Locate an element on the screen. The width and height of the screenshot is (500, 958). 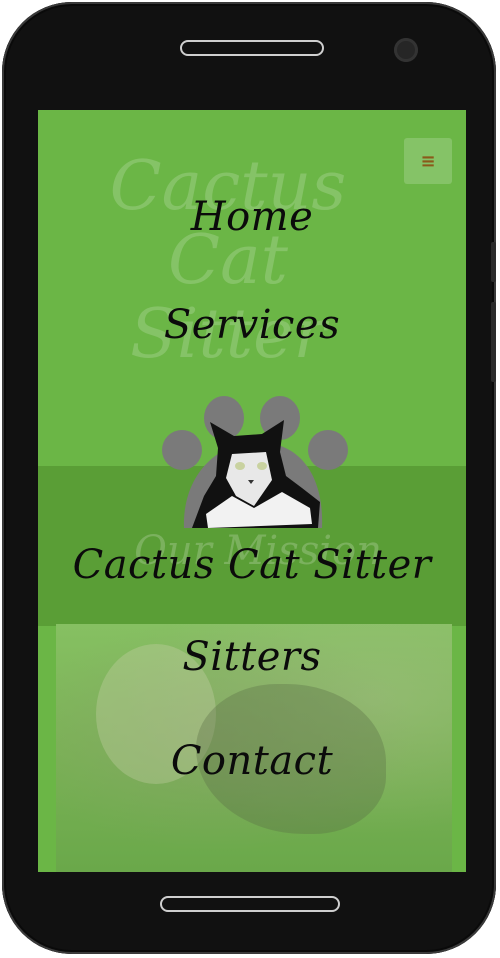
nav-contact-link: Contact is located at coordinates (252, 761).